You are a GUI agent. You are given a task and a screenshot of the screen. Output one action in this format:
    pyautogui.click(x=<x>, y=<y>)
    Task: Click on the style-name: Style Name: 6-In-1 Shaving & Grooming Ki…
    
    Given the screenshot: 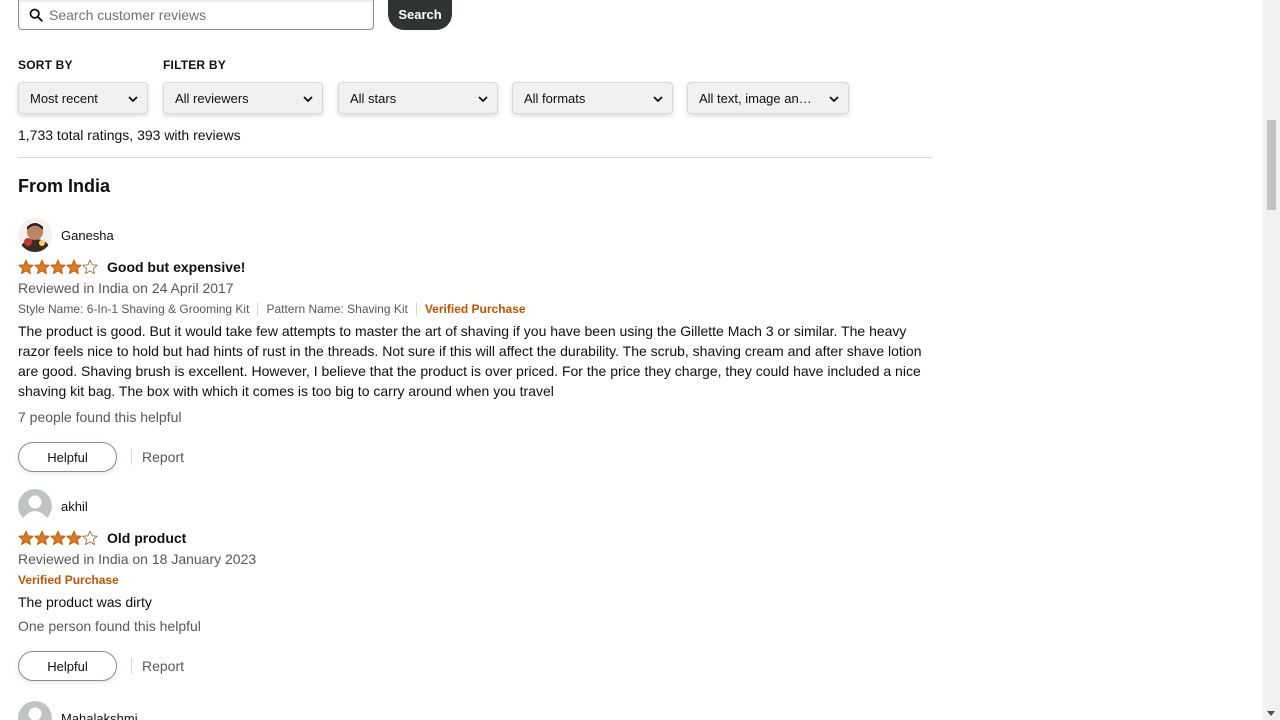 What is the action you would take?
    pyautogui.click(x=133, y=309)
    